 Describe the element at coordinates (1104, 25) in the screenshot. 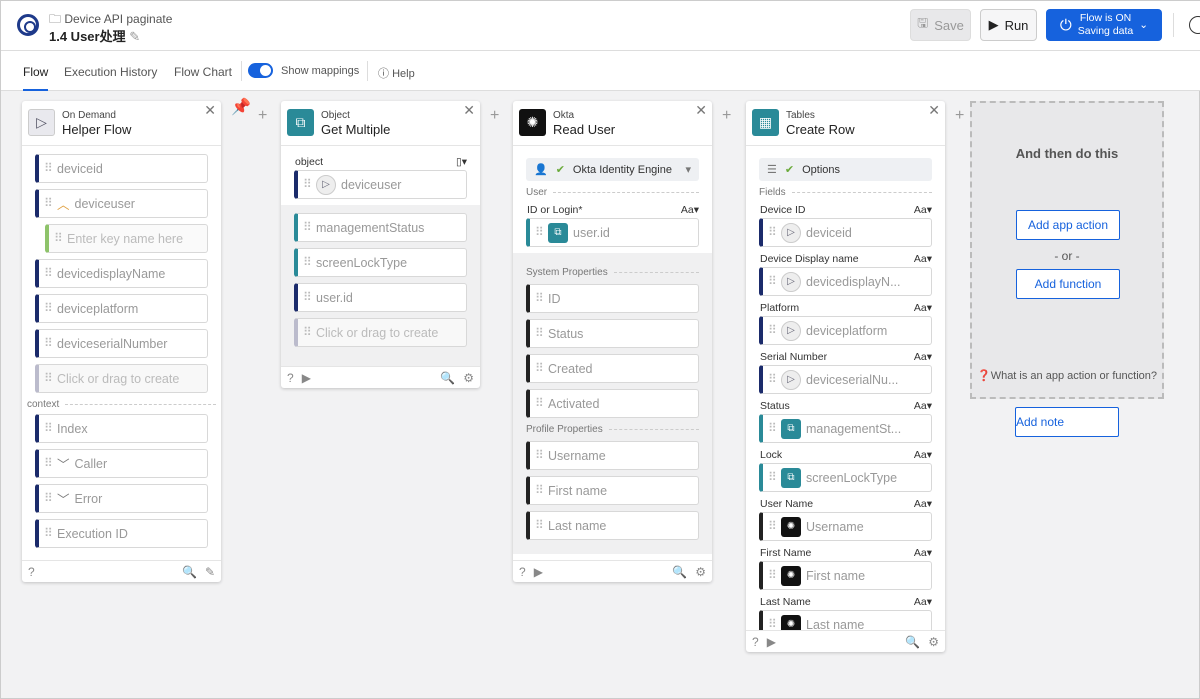

I see `flow-status-button: ⏻ Flow is ON Saving data ⌄` at that location.